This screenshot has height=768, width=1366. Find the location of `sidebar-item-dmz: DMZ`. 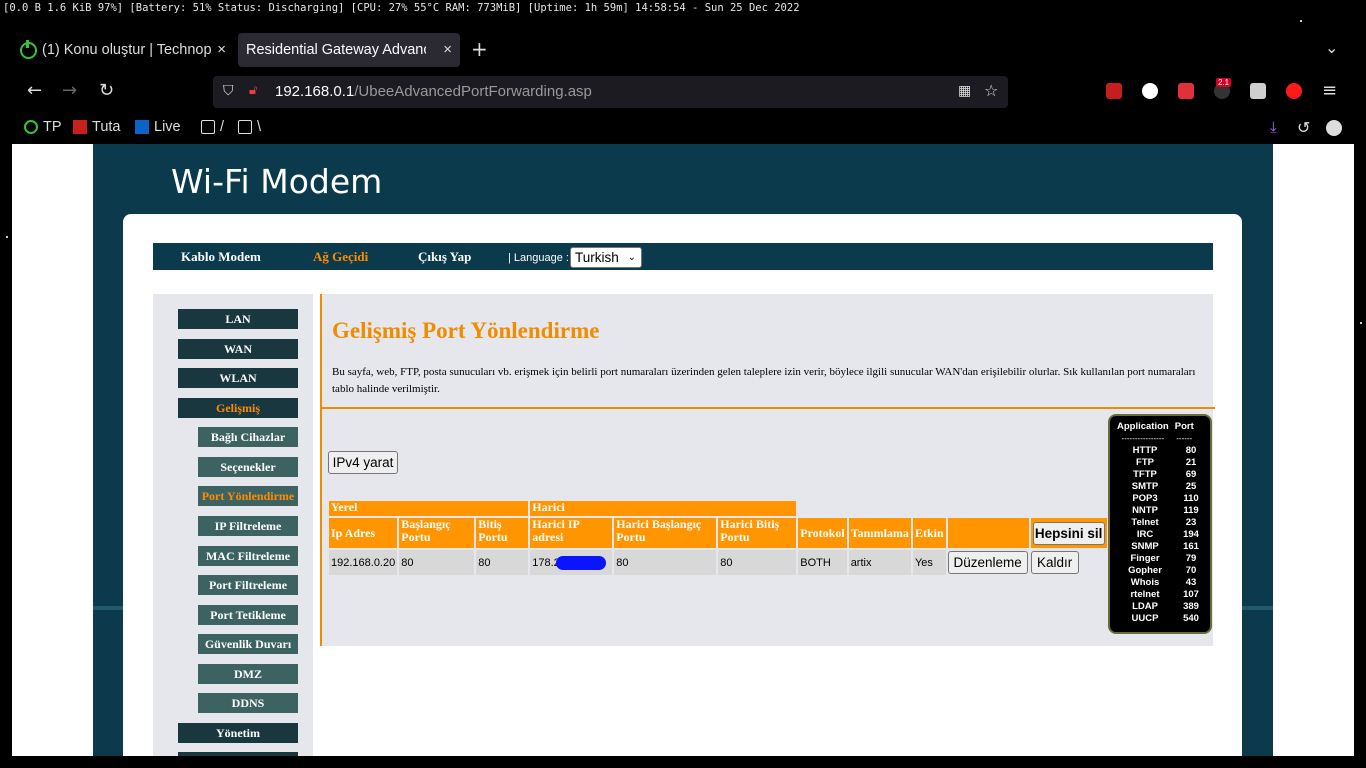

sidebar-item-dmz: DMZ is located at coordinates (248, 674).